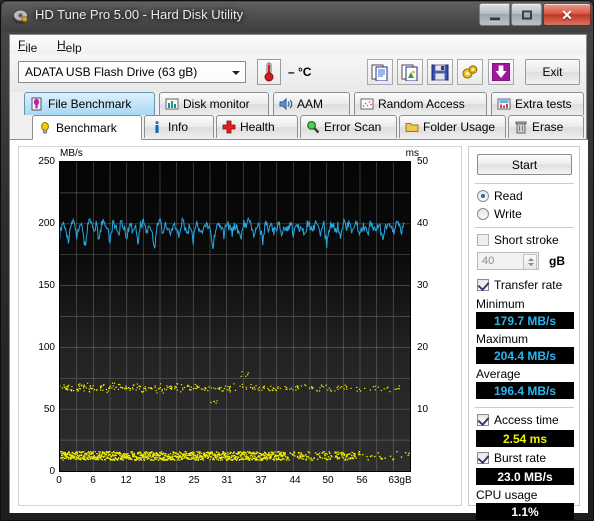 Image resolution: width=594 pixels, height=521 pixels. Describe the element at coordinates (502, 339) in the screenshot. I see `maximum-label: Maximum` at that location.